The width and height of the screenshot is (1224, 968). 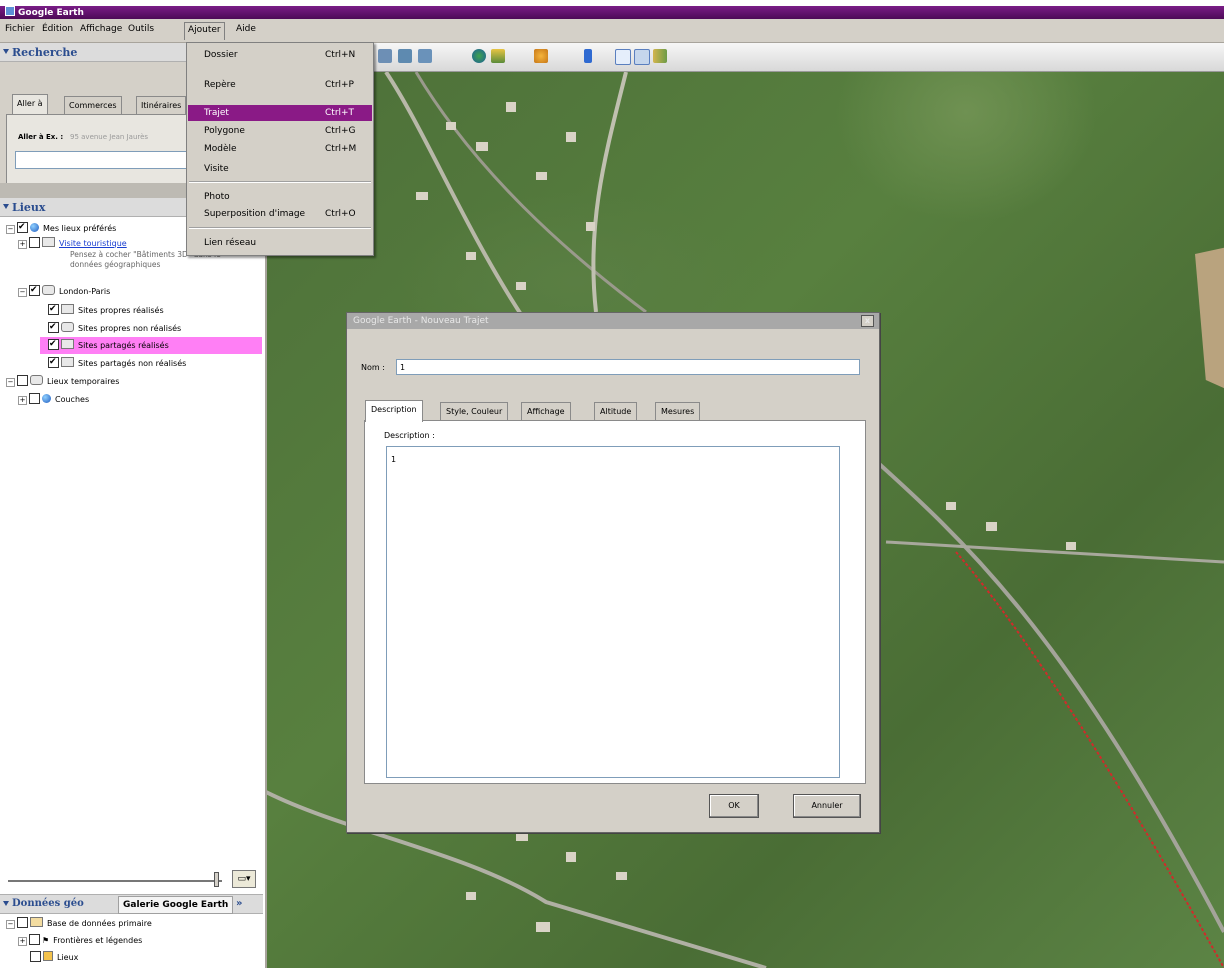 I want to click on menu-item-lien-reseau: Lien réseau, so click(x=280, y=243).